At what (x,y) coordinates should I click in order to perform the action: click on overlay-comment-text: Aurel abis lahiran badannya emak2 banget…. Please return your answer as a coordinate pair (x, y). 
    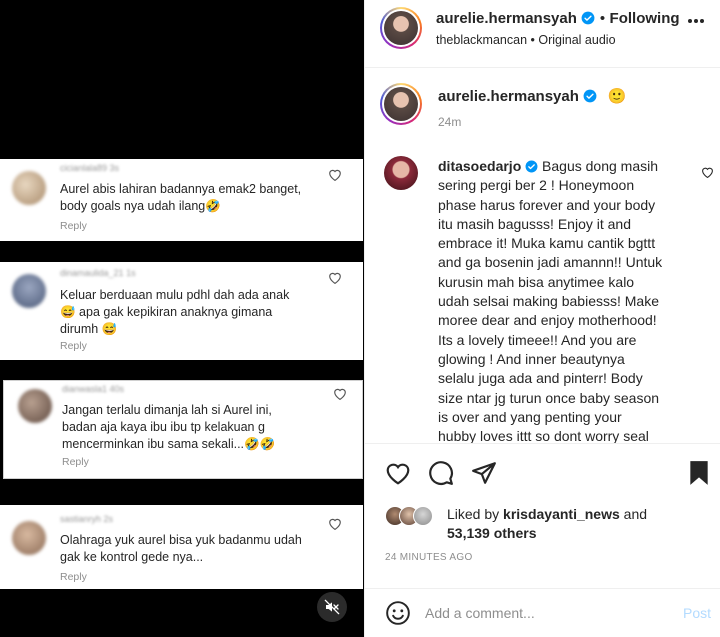
    Looking at the image, I should click on (181, 197).